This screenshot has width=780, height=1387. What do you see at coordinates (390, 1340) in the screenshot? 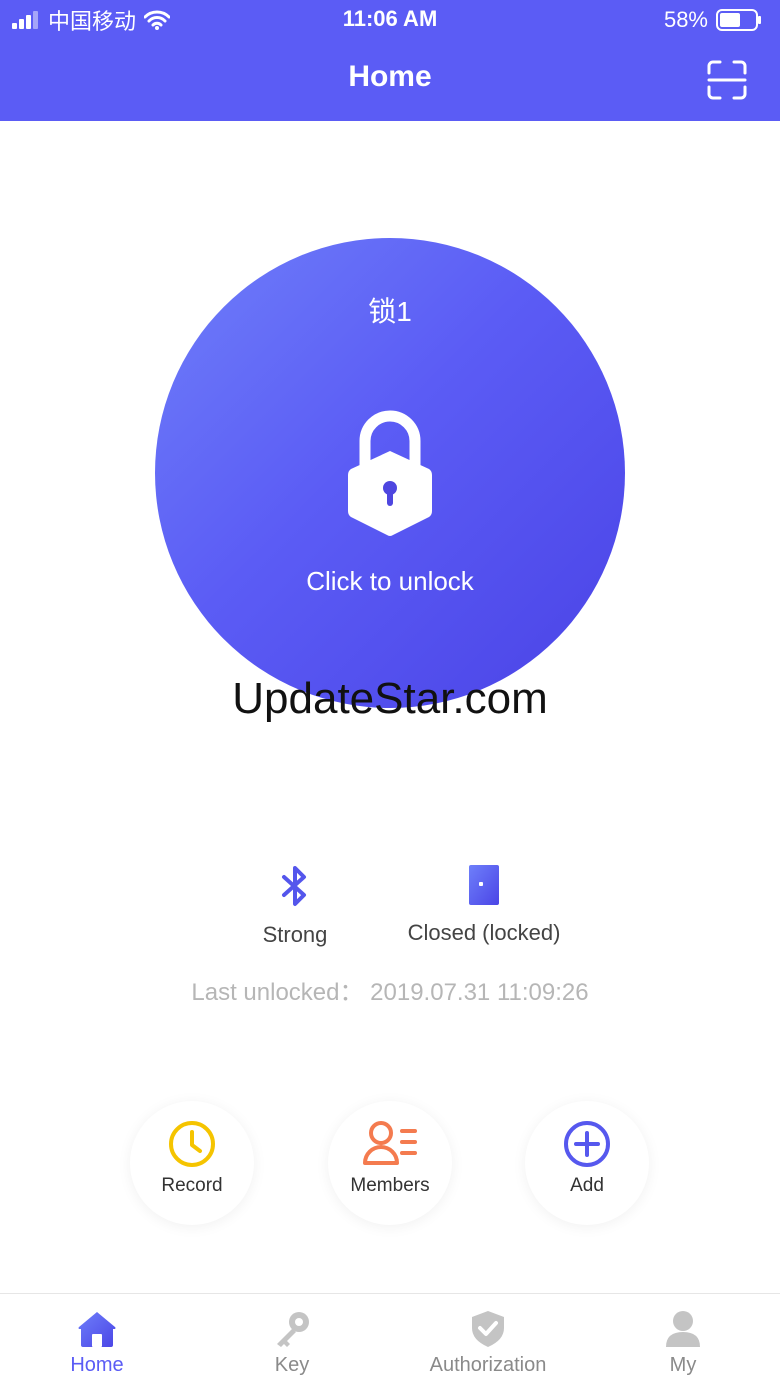
I see `tab-bar: Home Key Authorization My` at bounding box center [390, 1340].